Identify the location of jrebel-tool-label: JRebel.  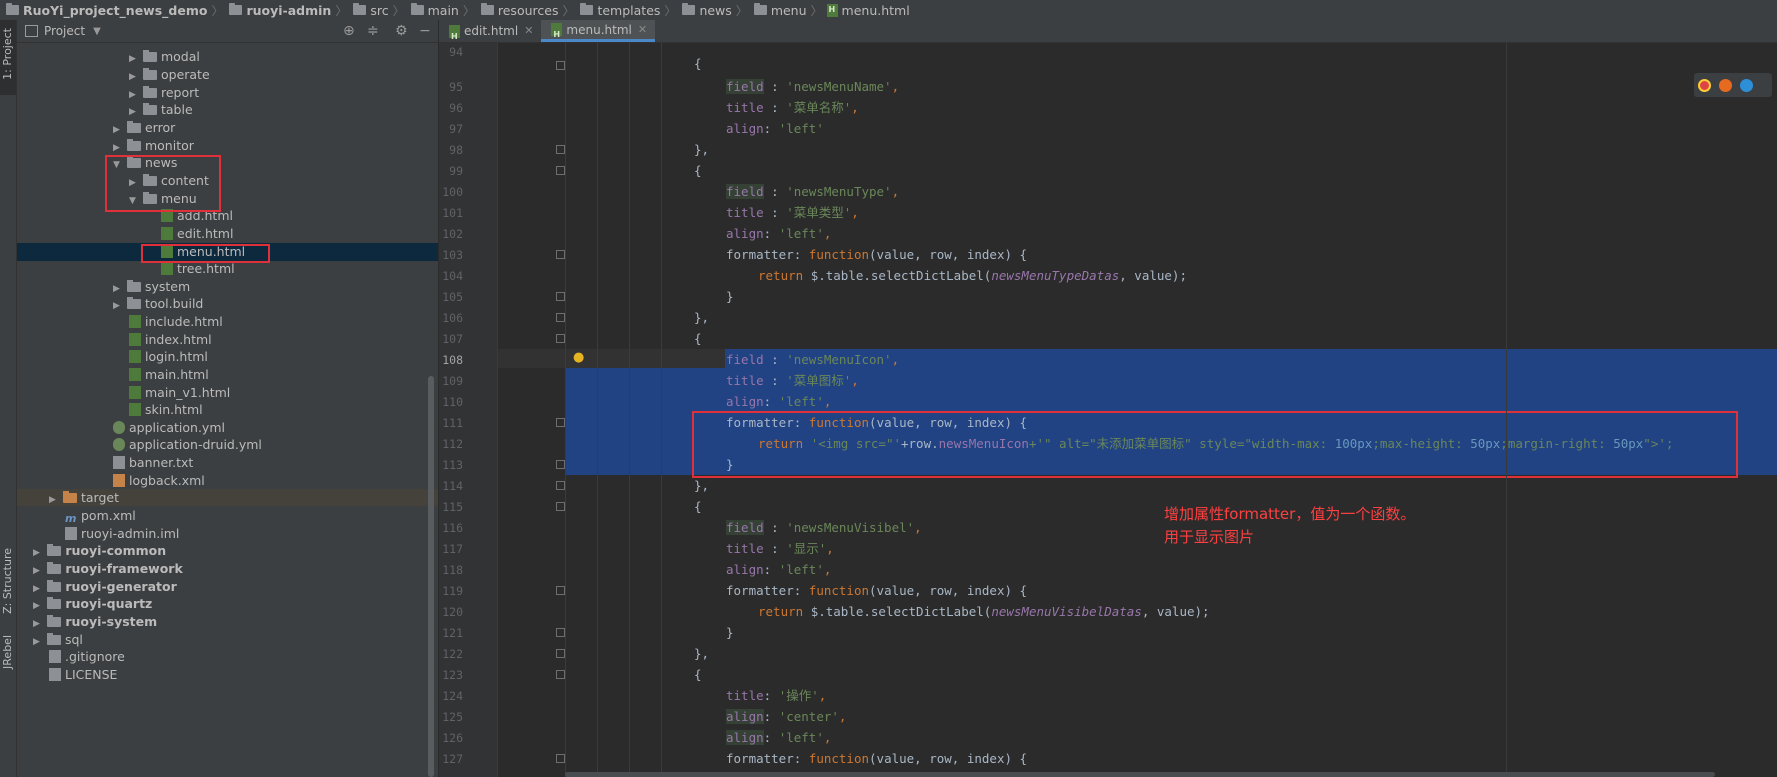
(7, 652).